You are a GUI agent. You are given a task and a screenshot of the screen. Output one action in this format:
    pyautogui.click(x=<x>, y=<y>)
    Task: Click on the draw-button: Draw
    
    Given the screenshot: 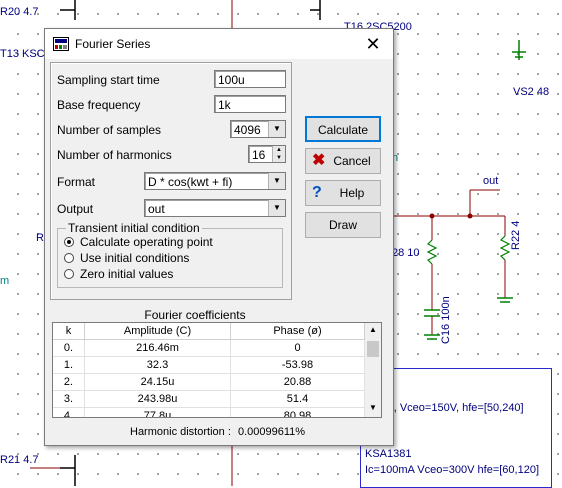 What is the action you would take?
    pyautogui.click(x=343, y=225)
    